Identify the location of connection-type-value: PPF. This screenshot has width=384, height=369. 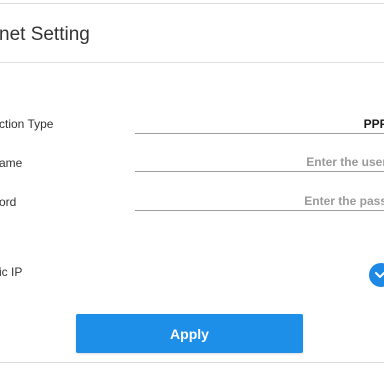
(373, 124).